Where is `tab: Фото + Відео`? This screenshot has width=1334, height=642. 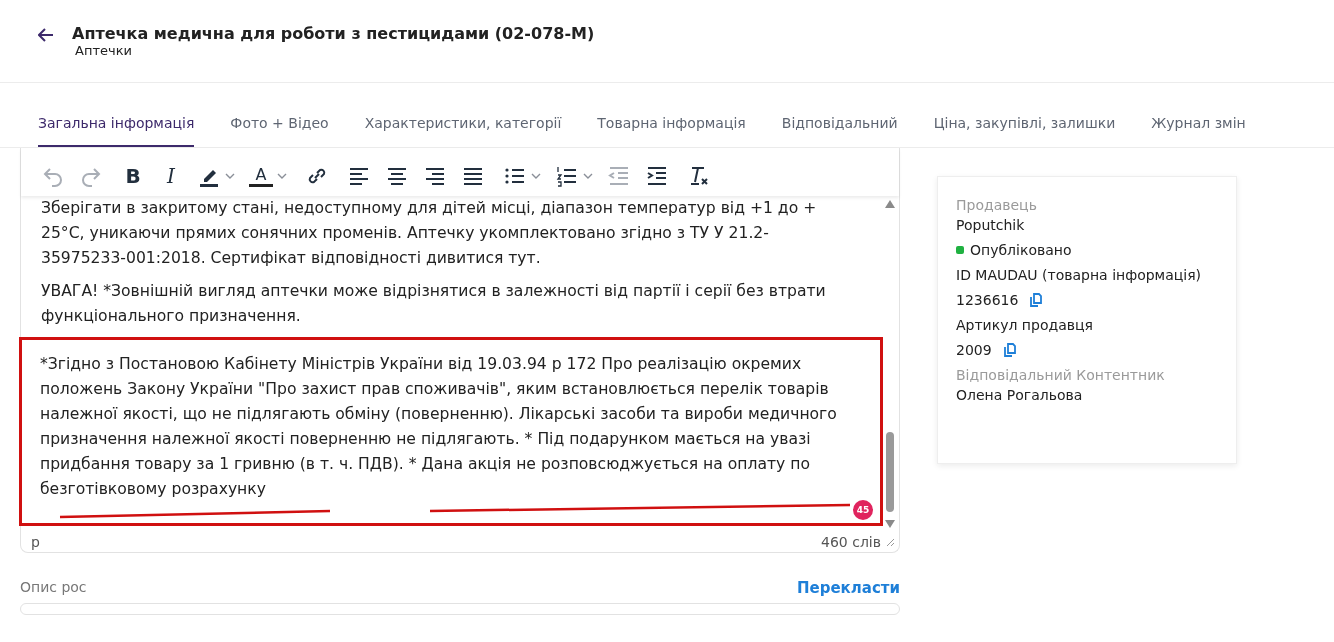 tab: Фото + Відео is located at coordinates (279, 131).